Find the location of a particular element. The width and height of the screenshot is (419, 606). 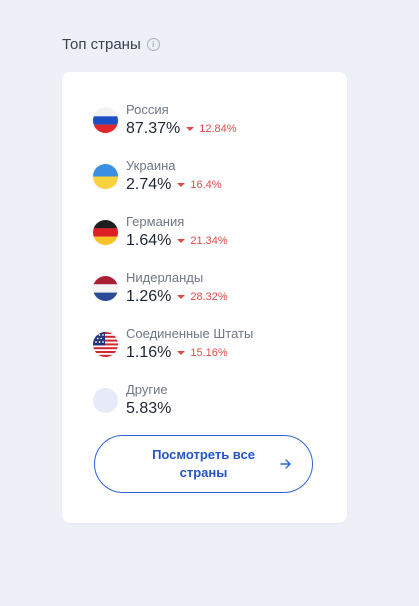

usa-flag-icon is located at coordinates (105, 344).